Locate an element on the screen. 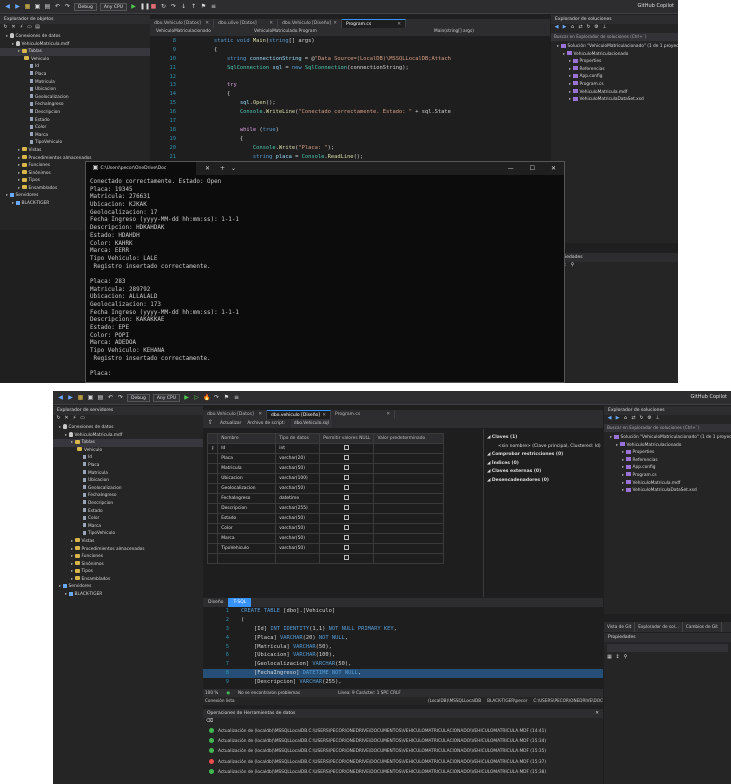  tree-item: Estado is located at coordinates (128, 512).